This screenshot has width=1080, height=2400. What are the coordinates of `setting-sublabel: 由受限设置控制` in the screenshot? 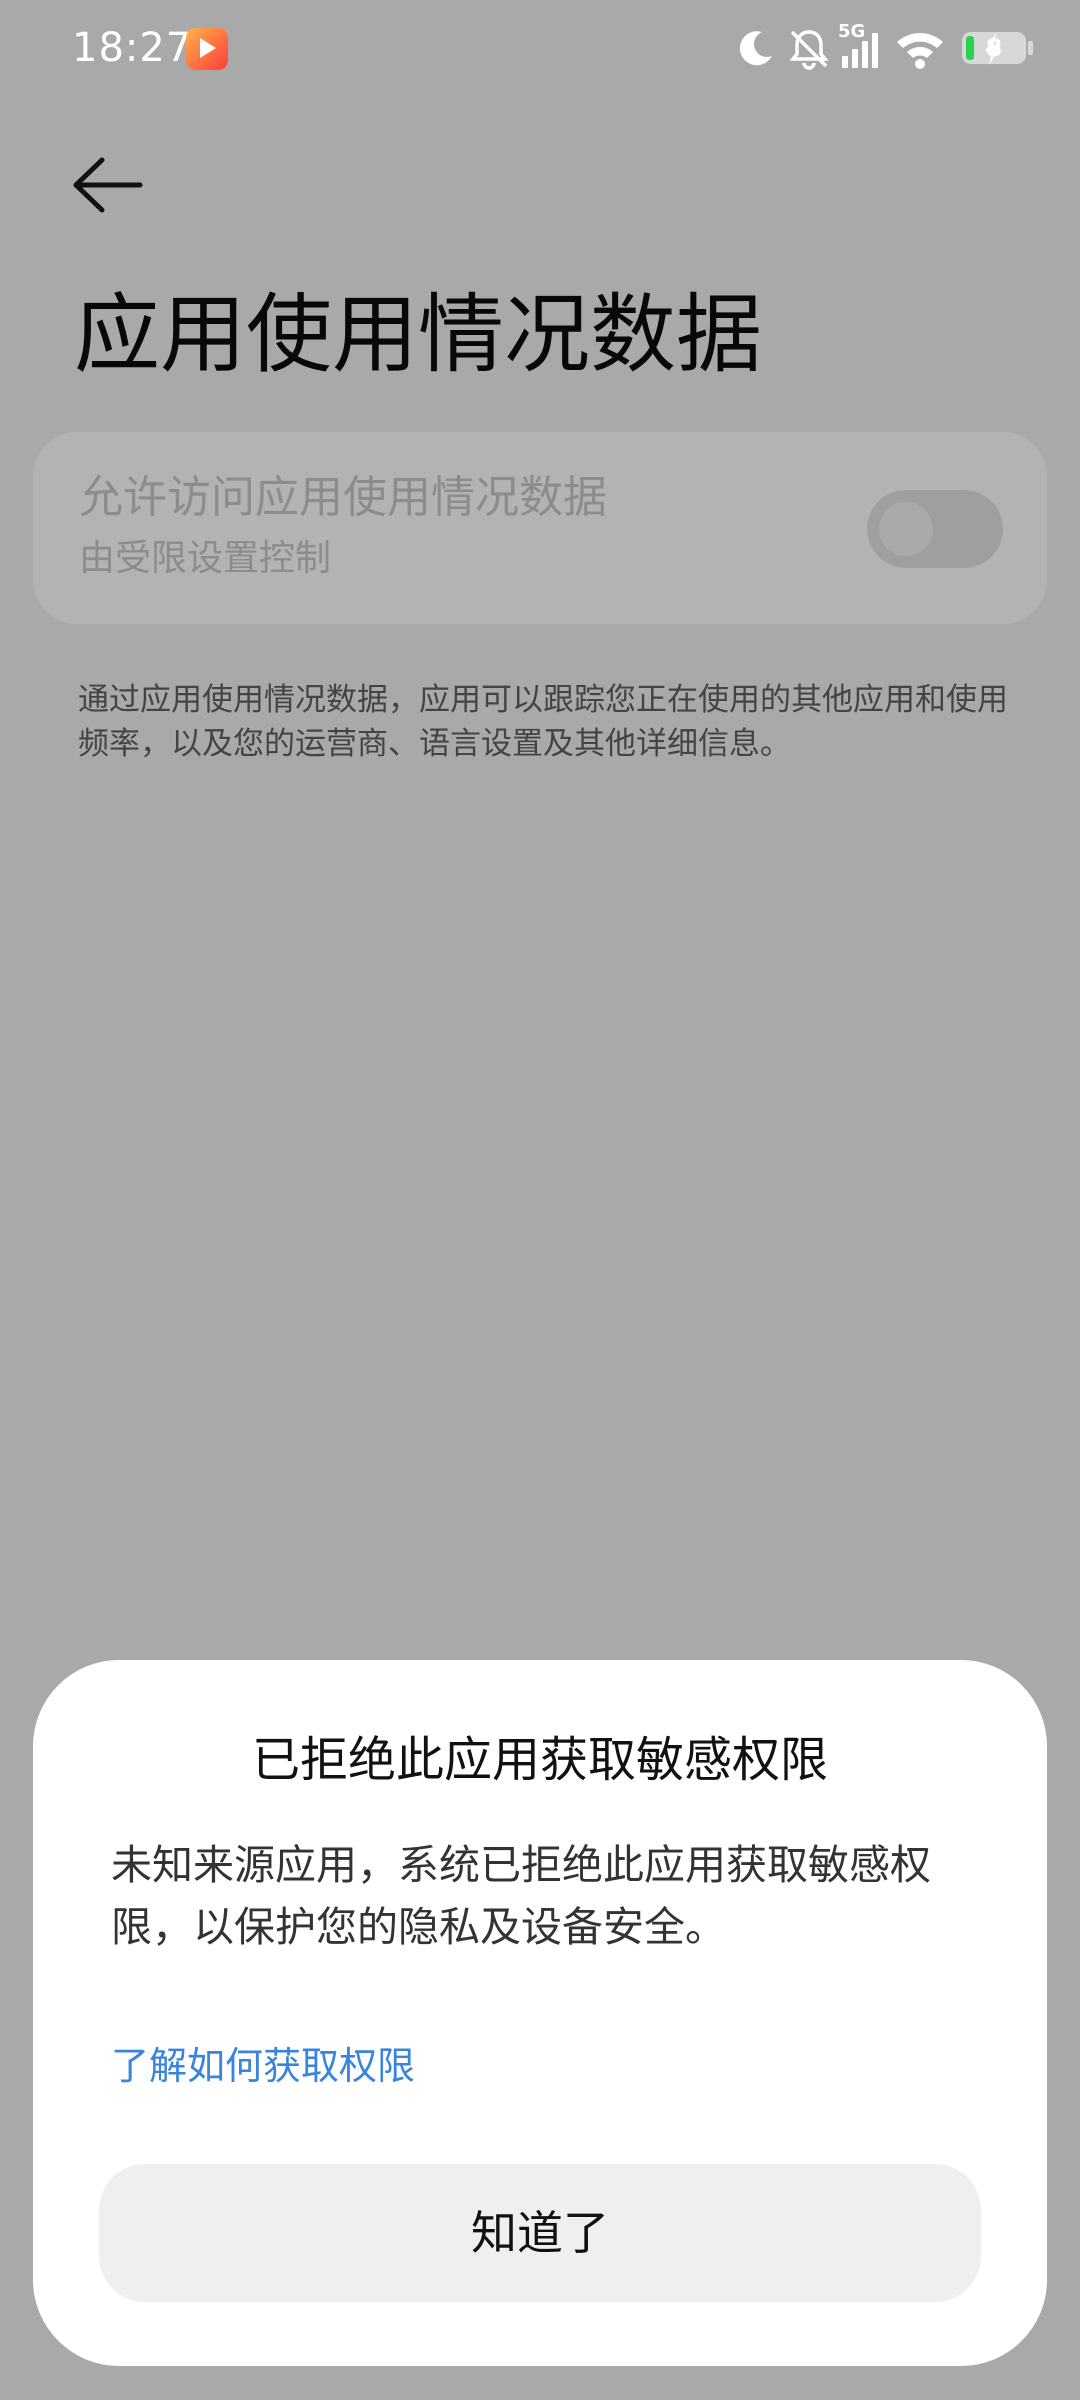 It's located at (205, 558).